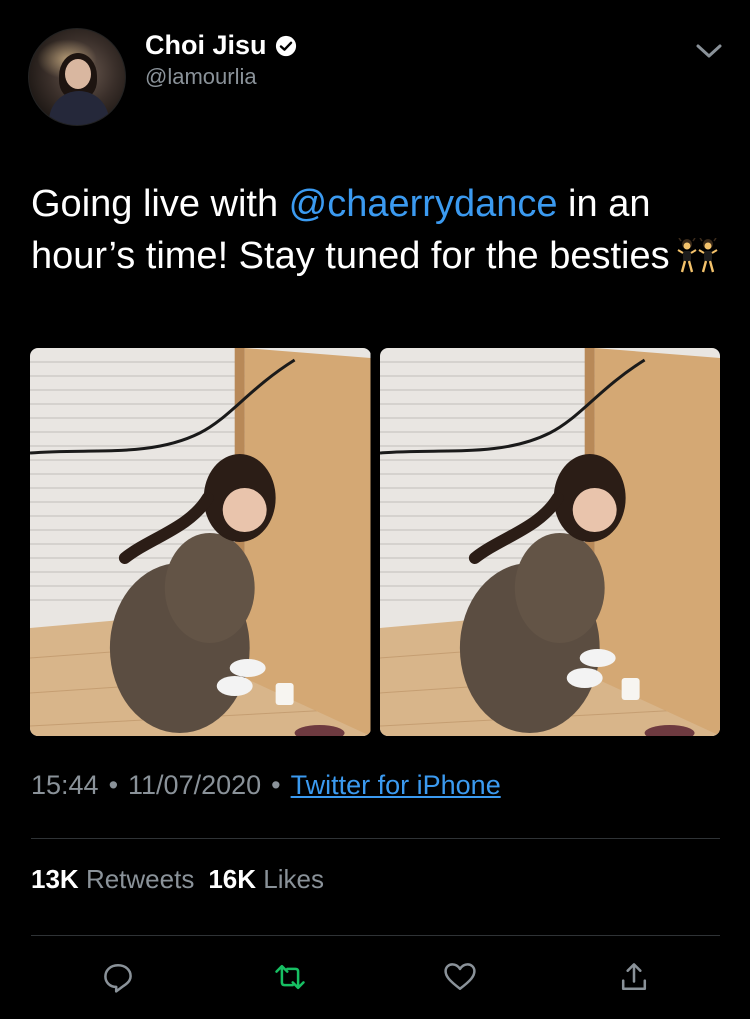 Image resolution: width=750 pixels, height=1019 pixels. Describe the element at coordinates (206, 45) in the screenshot. I see `display-name: Choi Jisu` at that location.